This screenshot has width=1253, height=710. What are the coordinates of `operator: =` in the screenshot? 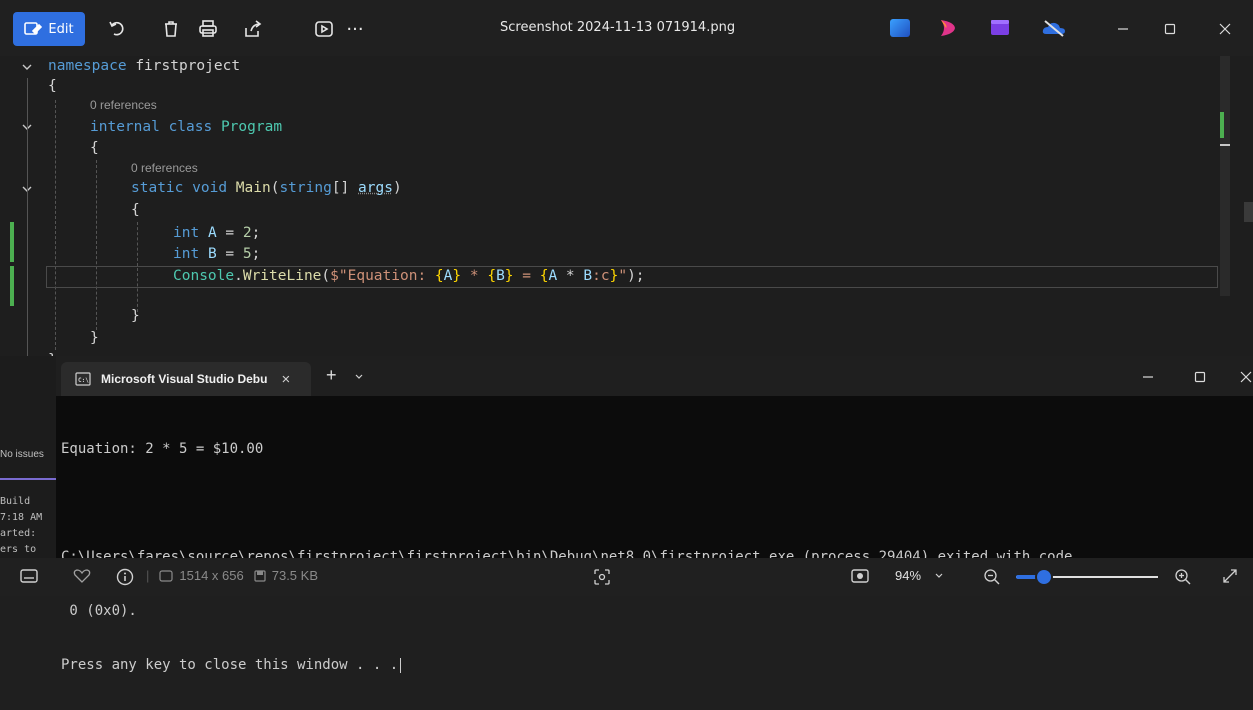 It's located at (230, 254).